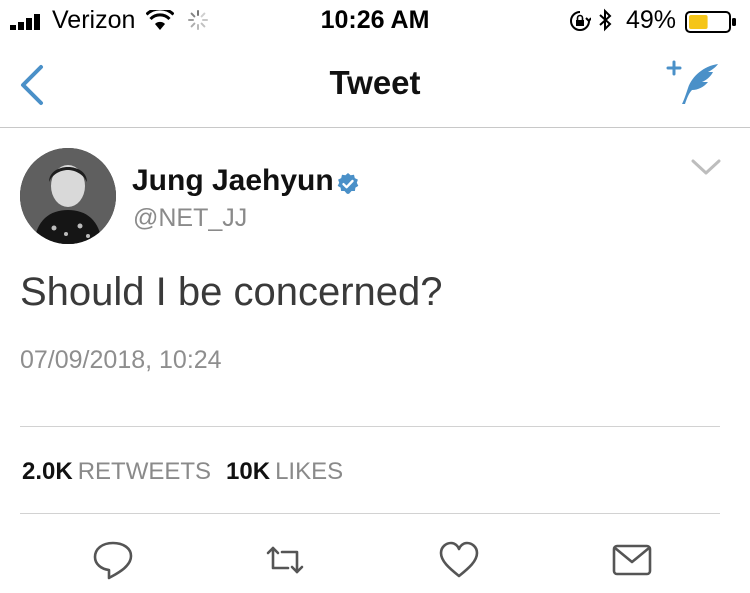 This screenshot has height=593, width=750. Describe the element at coordinates (198, 20) in the screenshot. I see `activity-spinner-icon` at that location.